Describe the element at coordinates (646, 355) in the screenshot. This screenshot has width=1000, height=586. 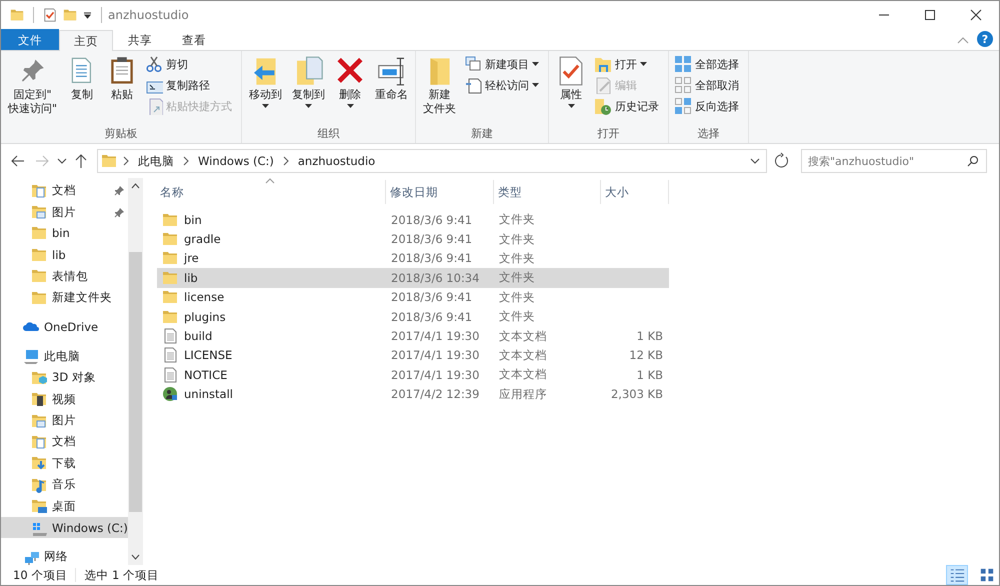
I see `file-size: 12 KB` at that location.